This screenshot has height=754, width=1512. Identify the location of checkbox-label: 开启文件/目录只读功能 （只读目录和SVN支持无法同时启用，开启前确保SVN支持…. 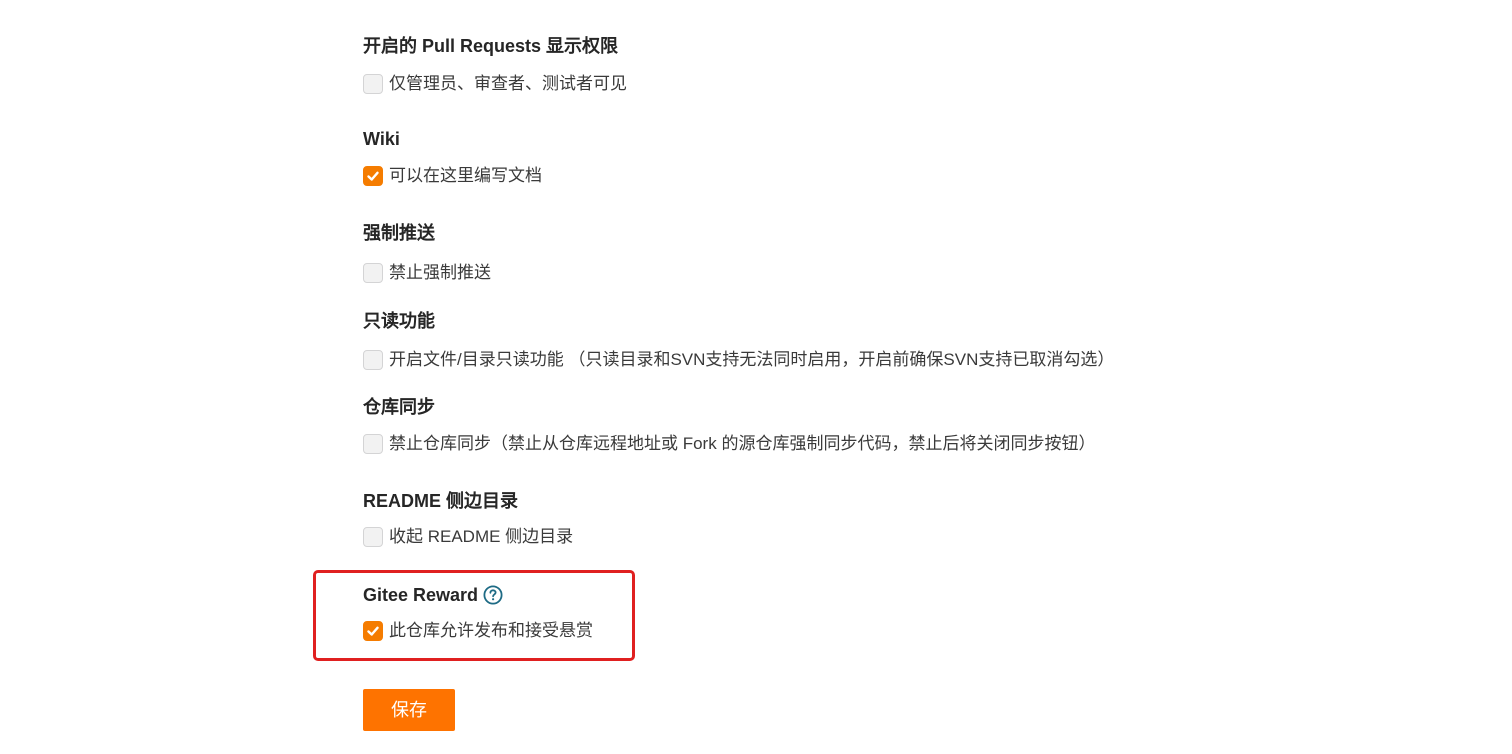
(752, 359).